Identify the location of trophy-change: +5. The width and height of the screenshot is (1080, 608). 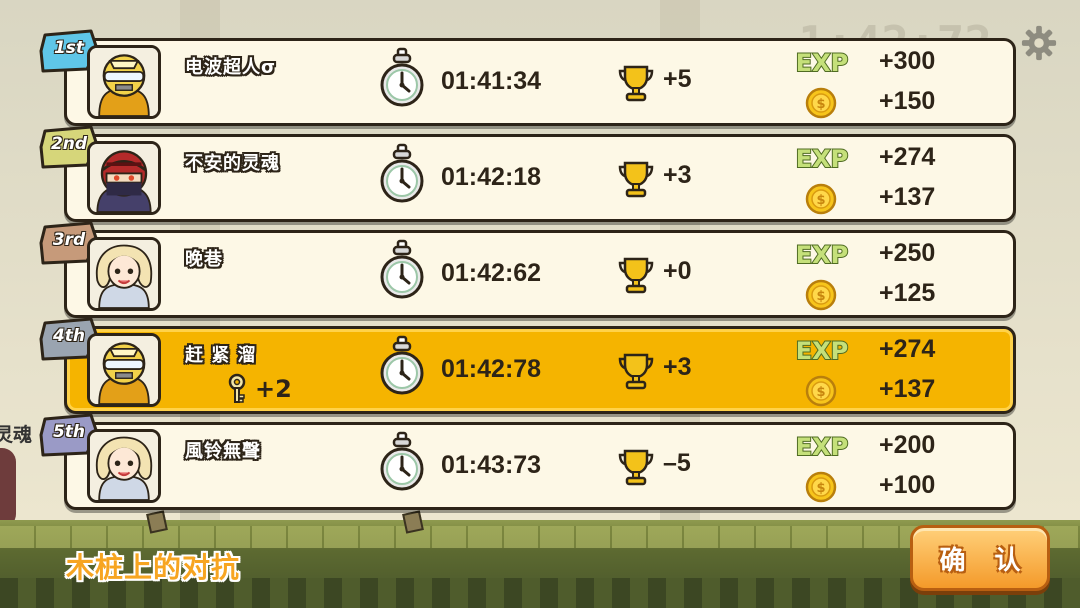
(677, 79).